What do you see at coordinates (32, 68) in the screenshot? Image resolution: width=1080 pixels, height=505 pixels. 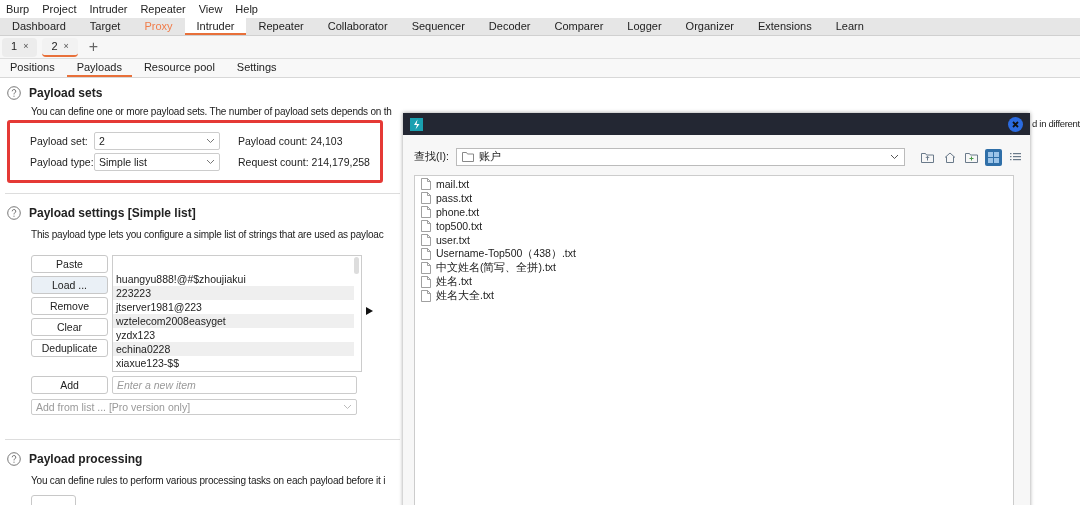 I see `sub-tab: Positions` at bounding box center [32, 68].